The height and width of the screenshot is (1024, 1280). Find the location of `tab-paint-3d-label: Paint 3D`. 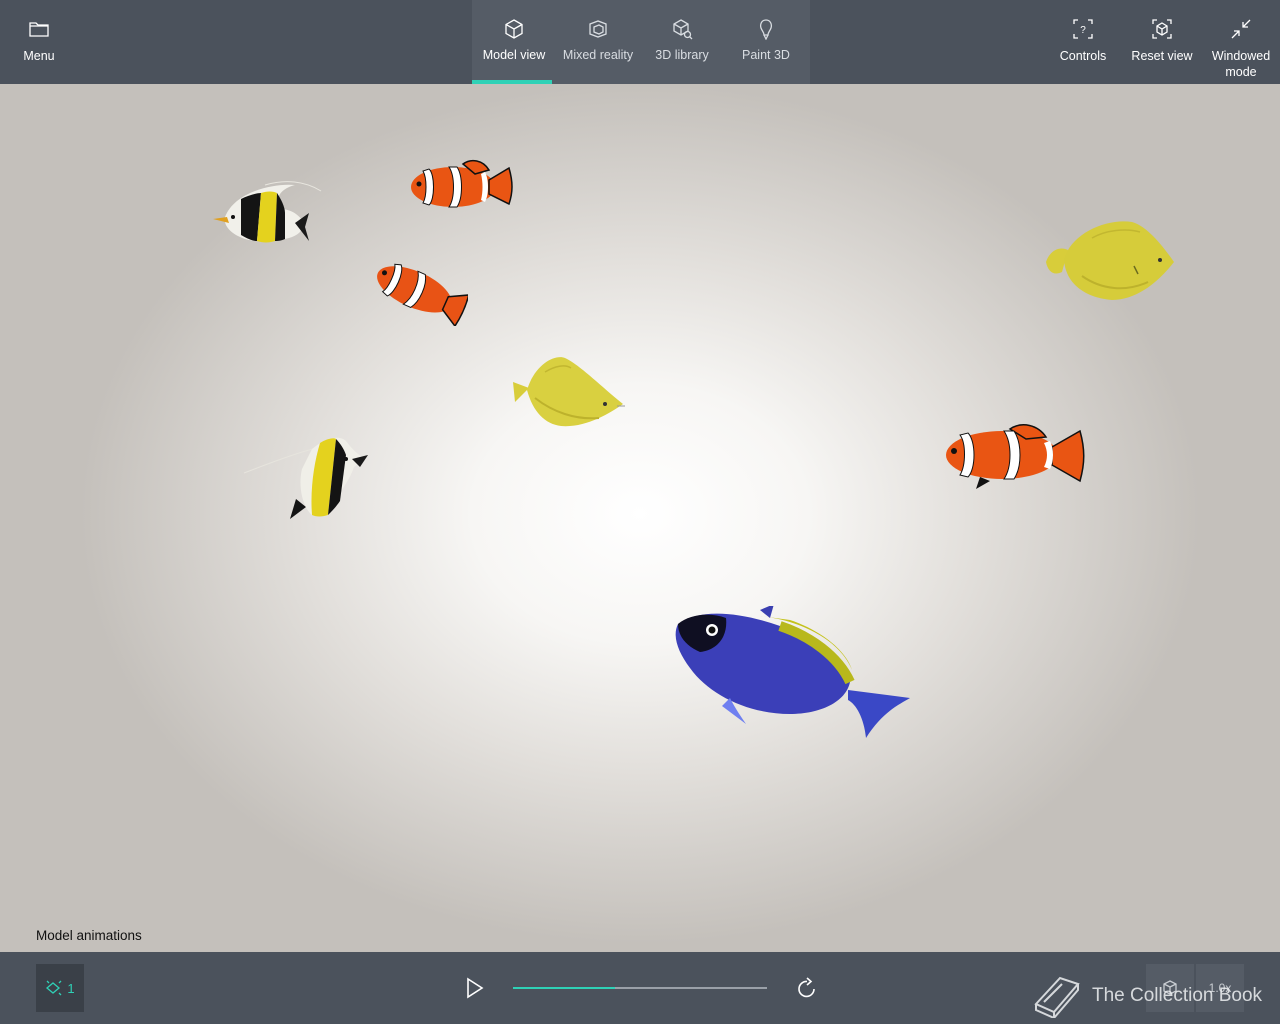

tab-paint-3d-label: Paint 3D is located at coordinates (766, 55).